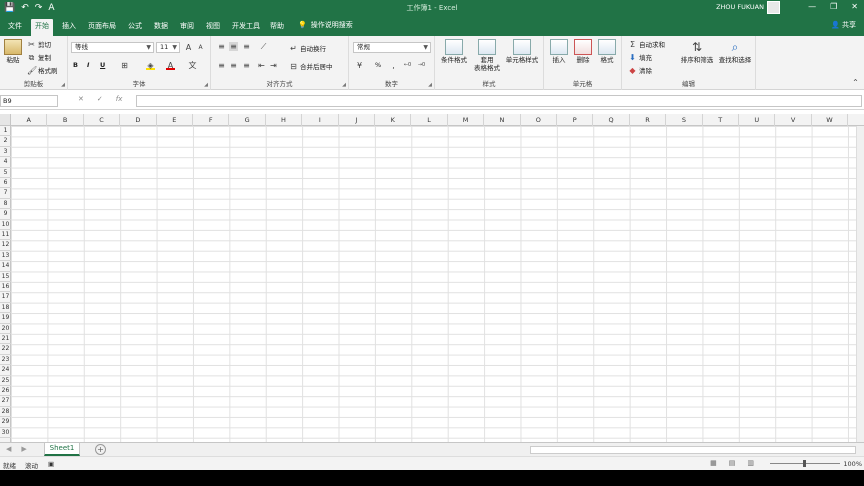  I want to click on row-header-10: 10, so click(5, 225).